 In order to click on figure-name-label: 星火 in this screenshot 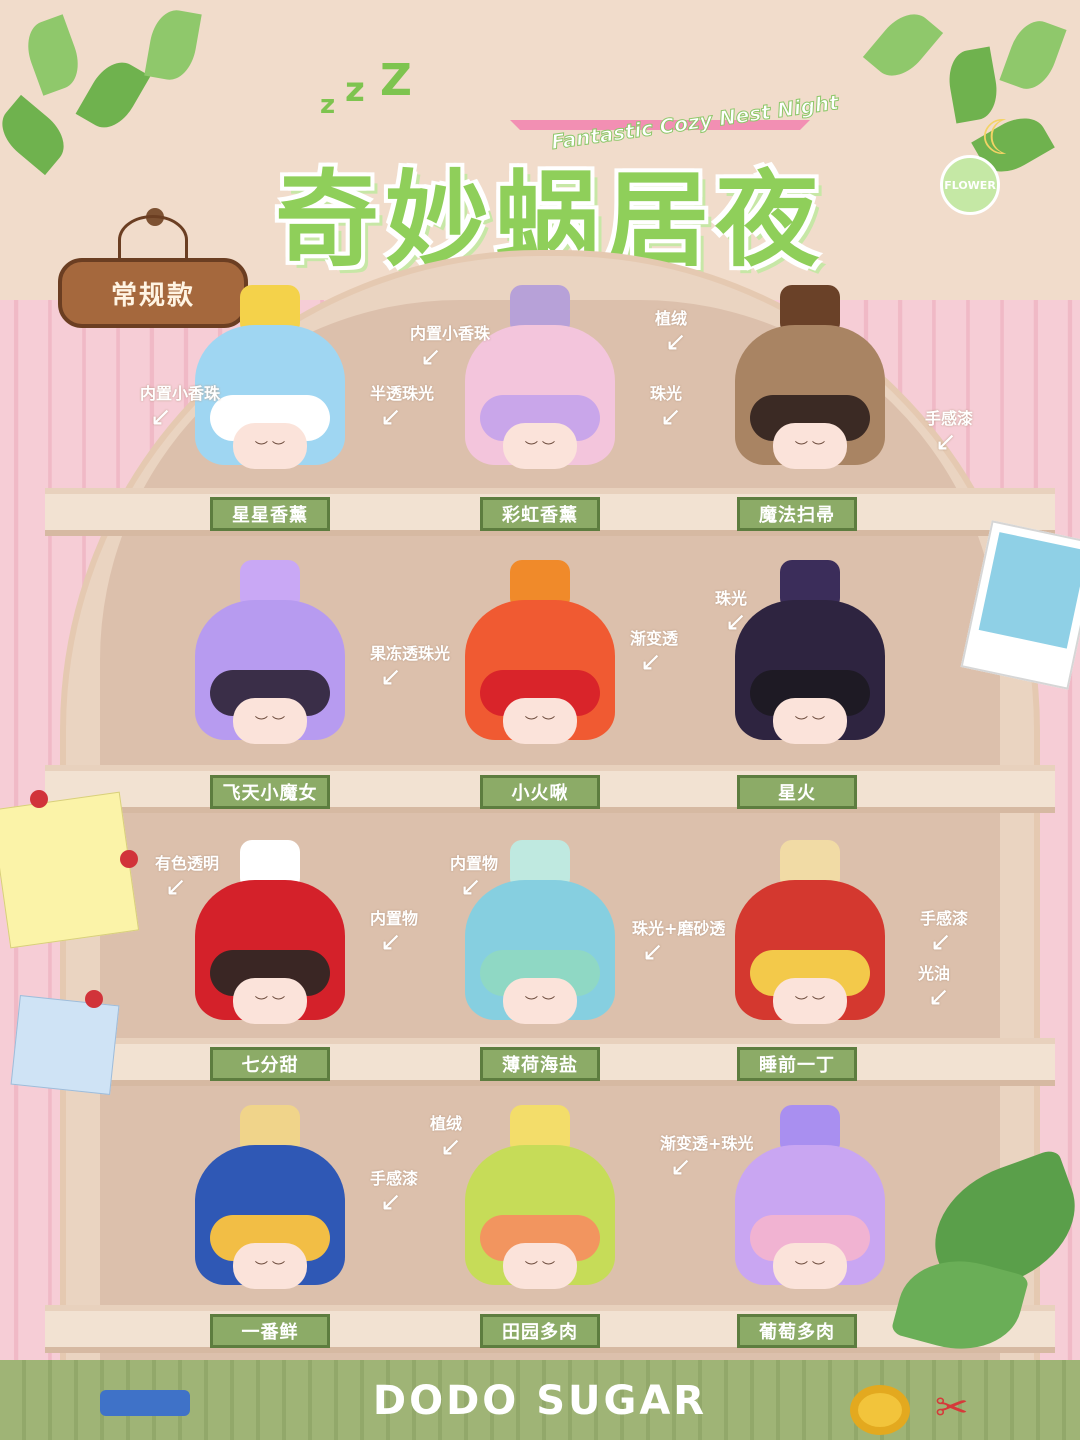, I will do `click(797, 792)`.